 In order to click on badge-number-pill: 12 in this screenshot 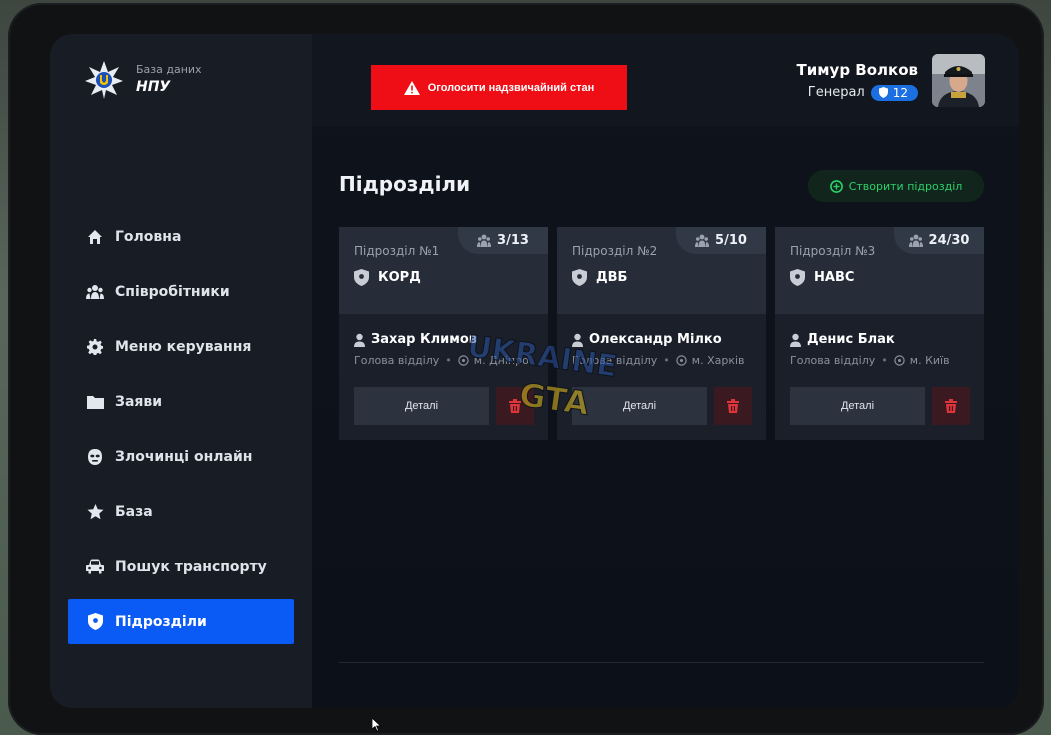, I will do `click(894, 92)`.